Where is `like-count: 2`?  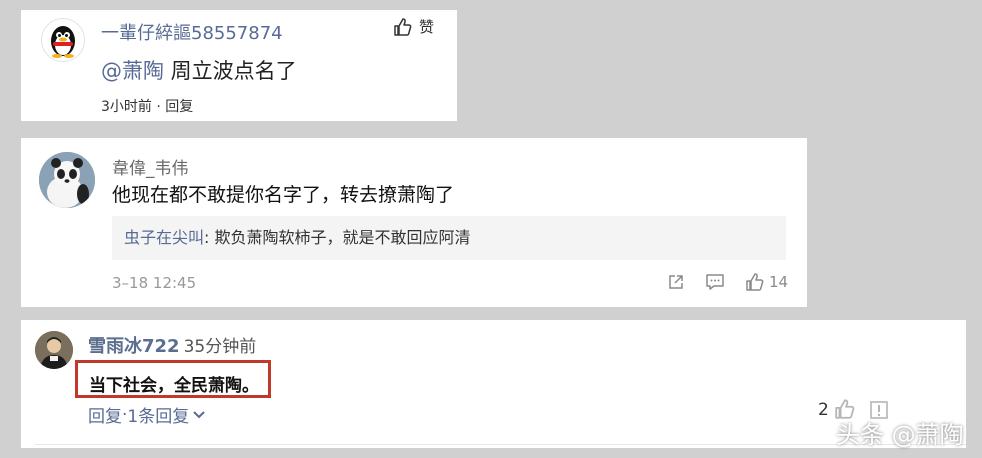
like-count: 2 is located at coordinates (823, 410).